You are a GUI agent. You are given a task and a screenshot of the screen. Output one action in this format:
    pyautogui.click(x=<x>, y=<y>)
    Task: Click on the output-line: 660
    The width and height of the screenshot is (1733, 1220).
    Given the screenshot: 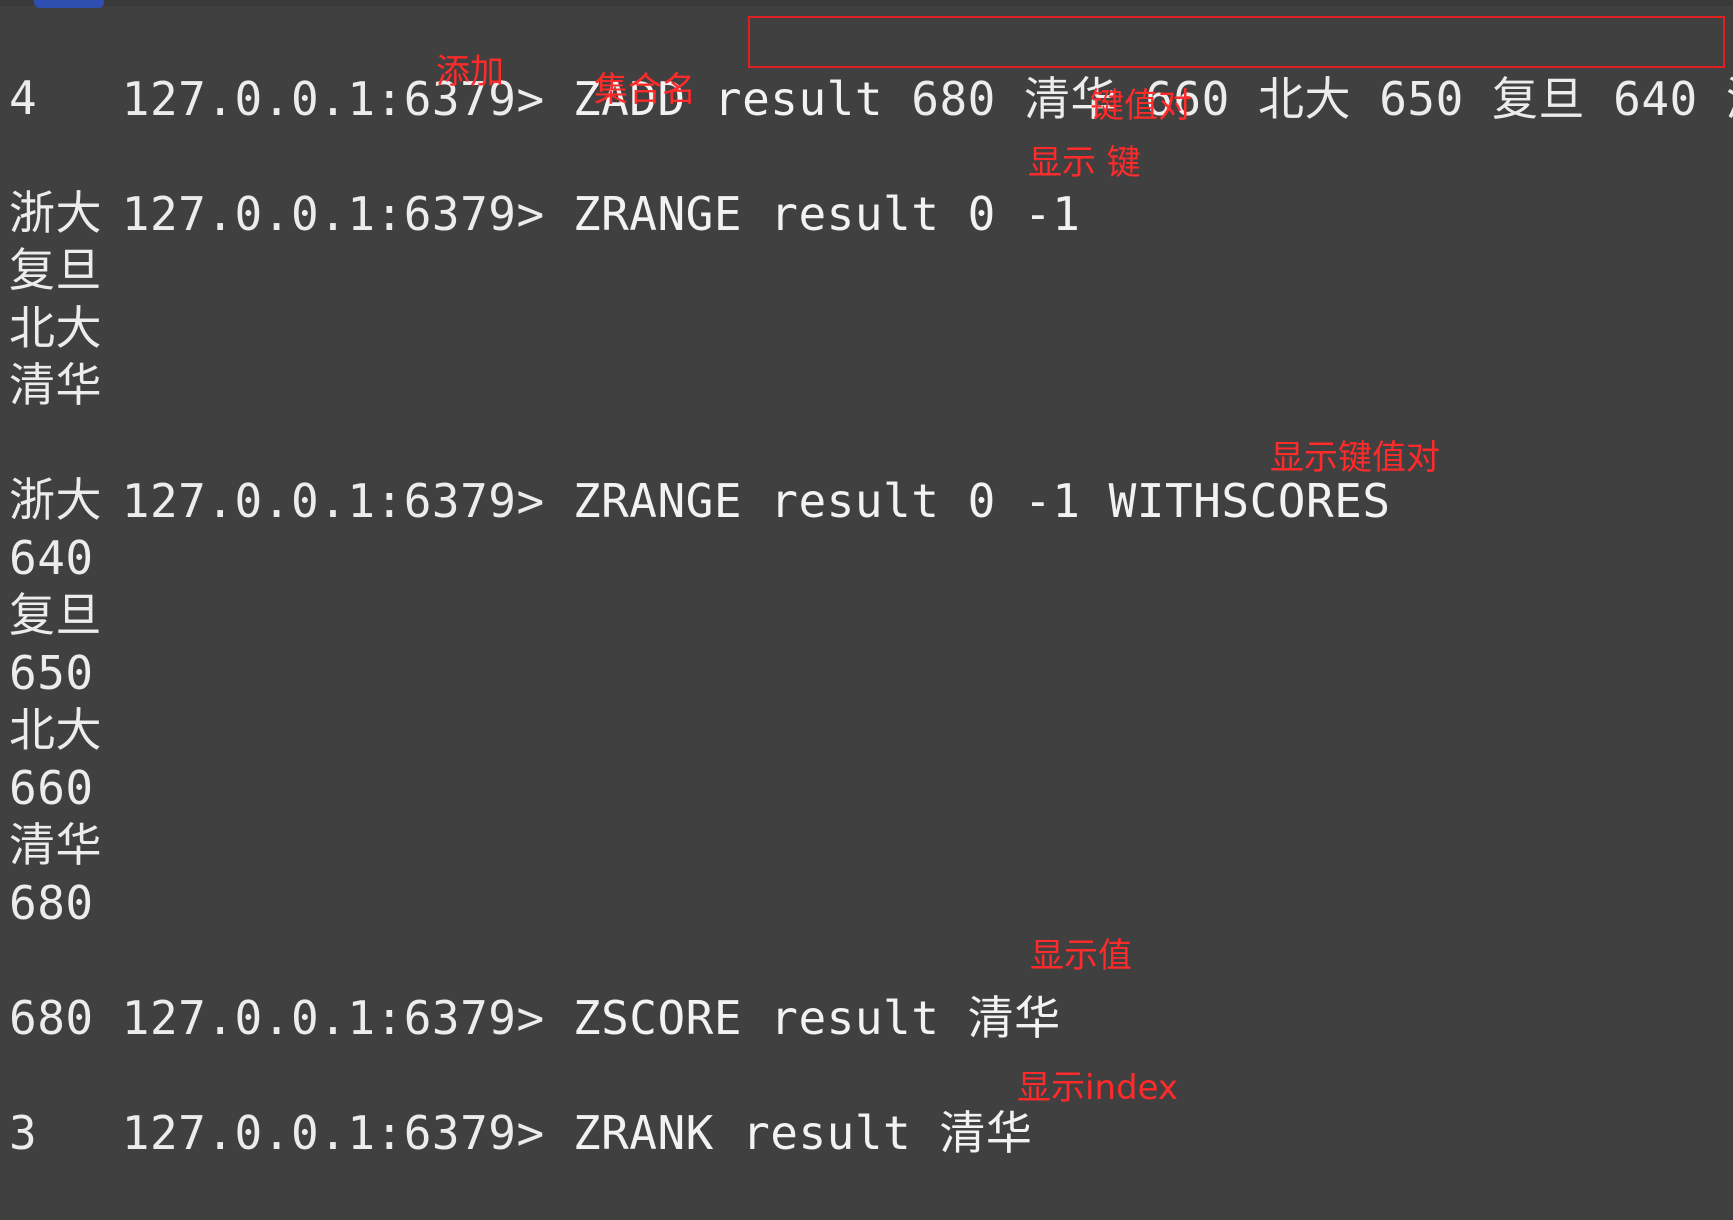 What is the action you would take?
    pyautogui.click(x=51, y=788)
    